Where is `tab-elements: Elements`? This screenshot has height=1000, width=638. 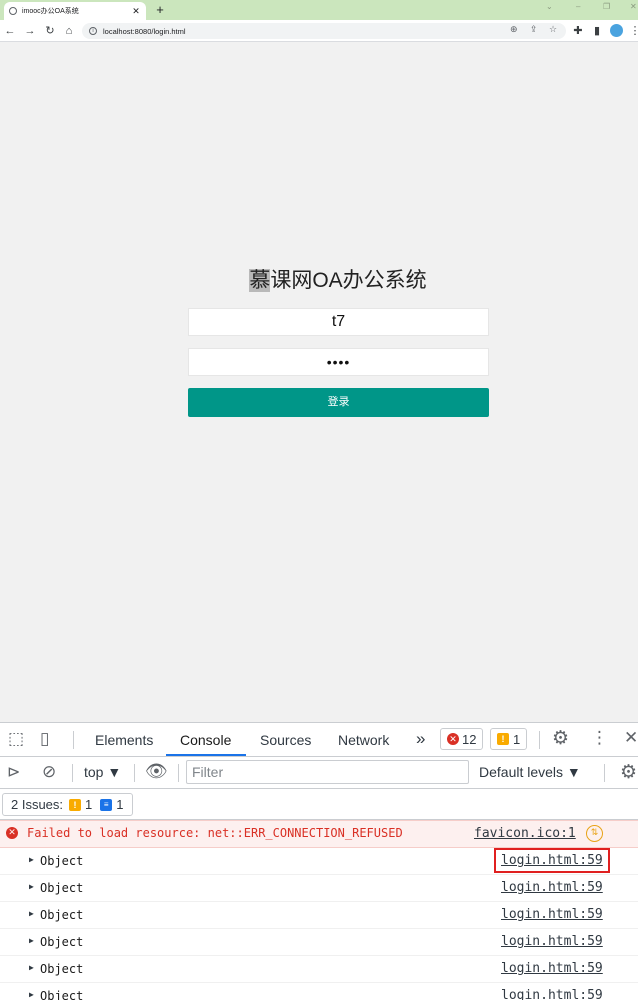 tab-elements: Elements is located at coordinates (124, 740).